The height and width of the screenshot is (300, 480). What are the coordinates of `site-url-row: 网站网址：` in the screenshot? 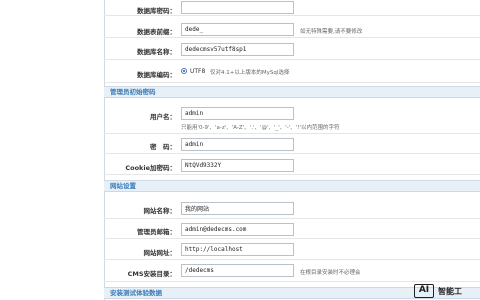 It's located at (292, 250).